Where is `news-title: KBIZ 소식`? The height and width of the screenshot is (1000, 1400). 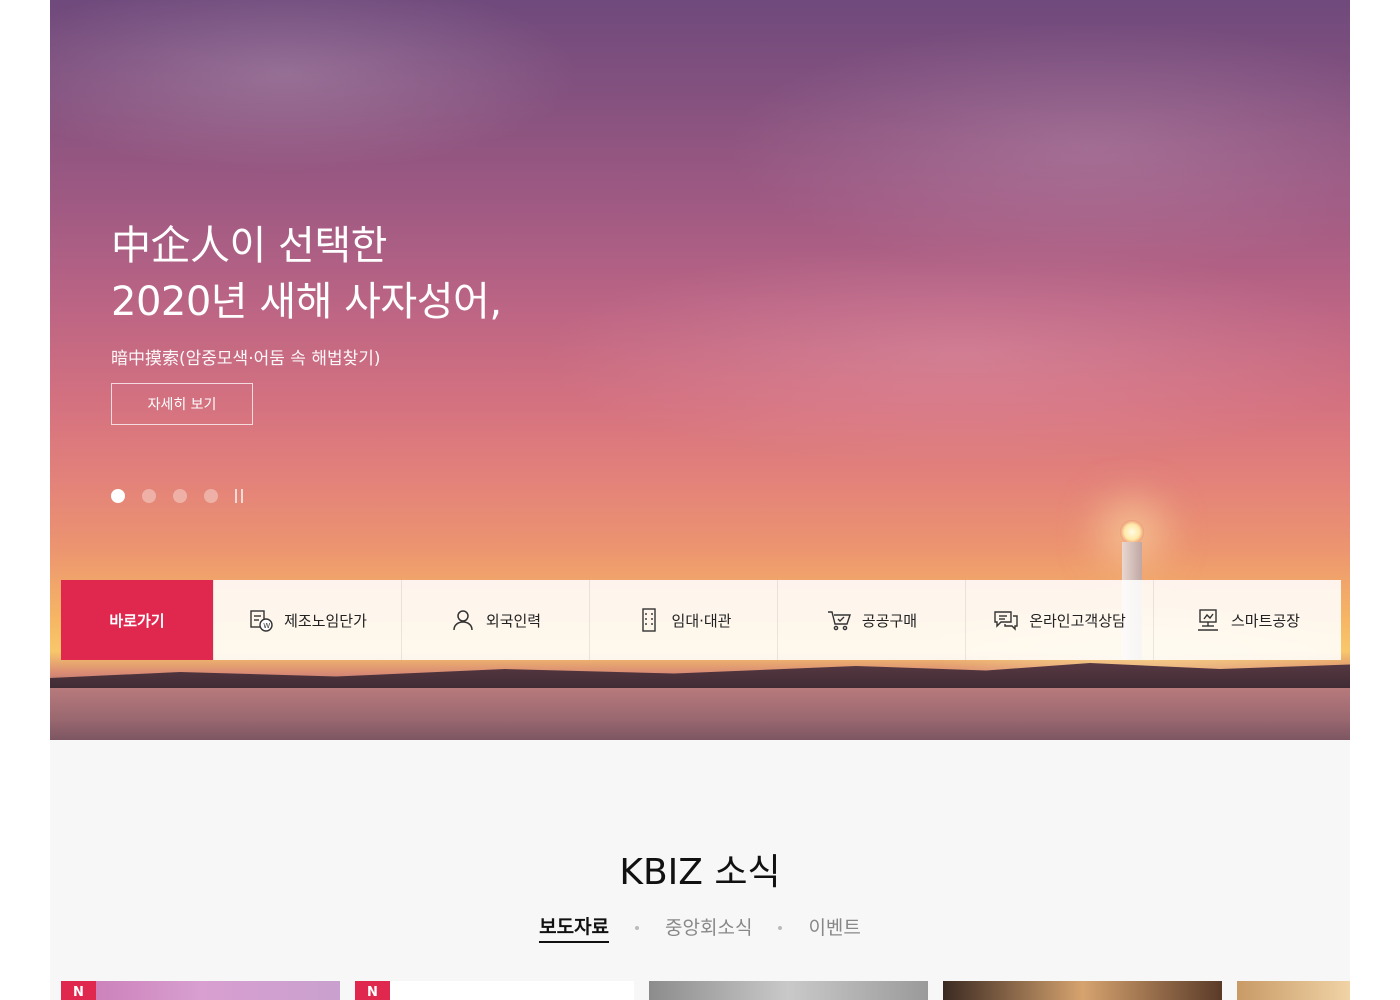
news-title: KBIZ 소식 is located at coordinates (700, 872).